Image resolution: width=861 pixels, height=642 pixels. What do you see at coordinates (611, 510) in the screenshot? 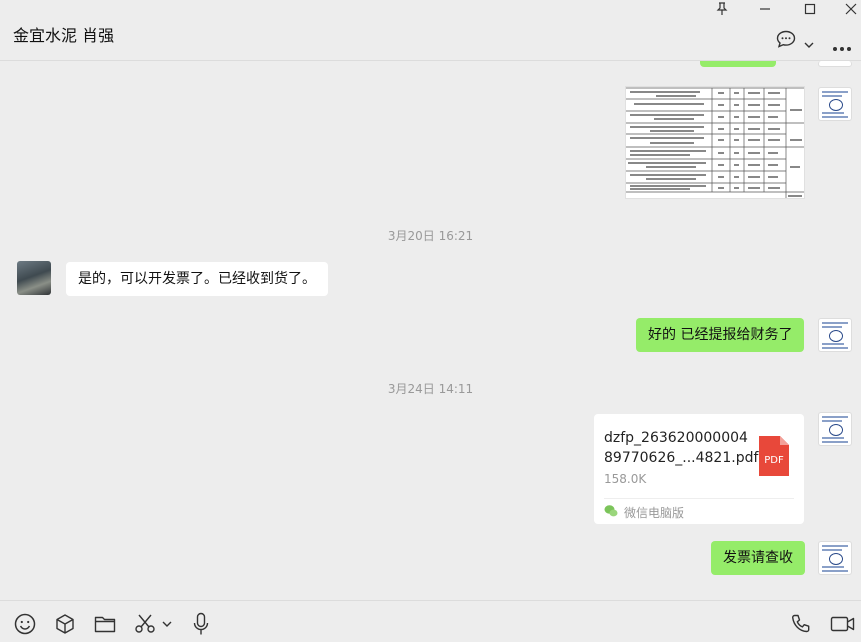
I see `wechat-icon` at bounding box center [611, 510].